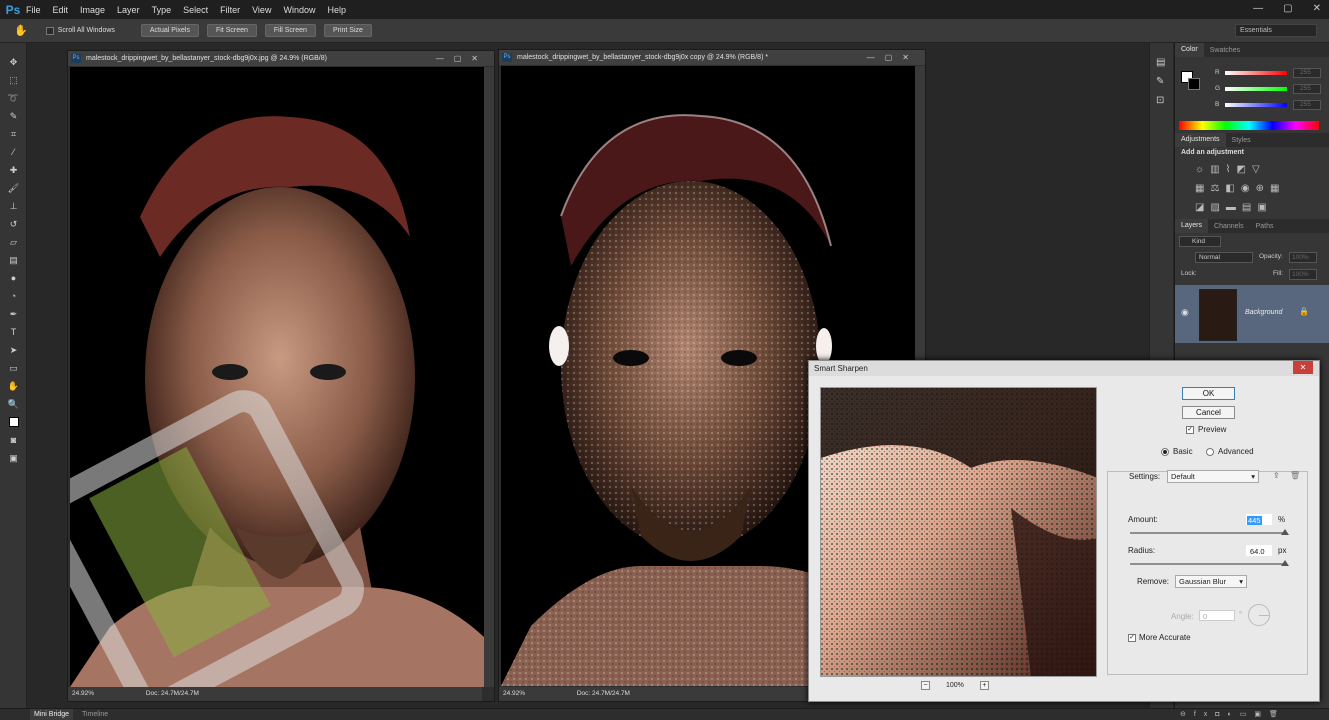  I want to click on vibrance-icon: ▽, so click(1259, 169).